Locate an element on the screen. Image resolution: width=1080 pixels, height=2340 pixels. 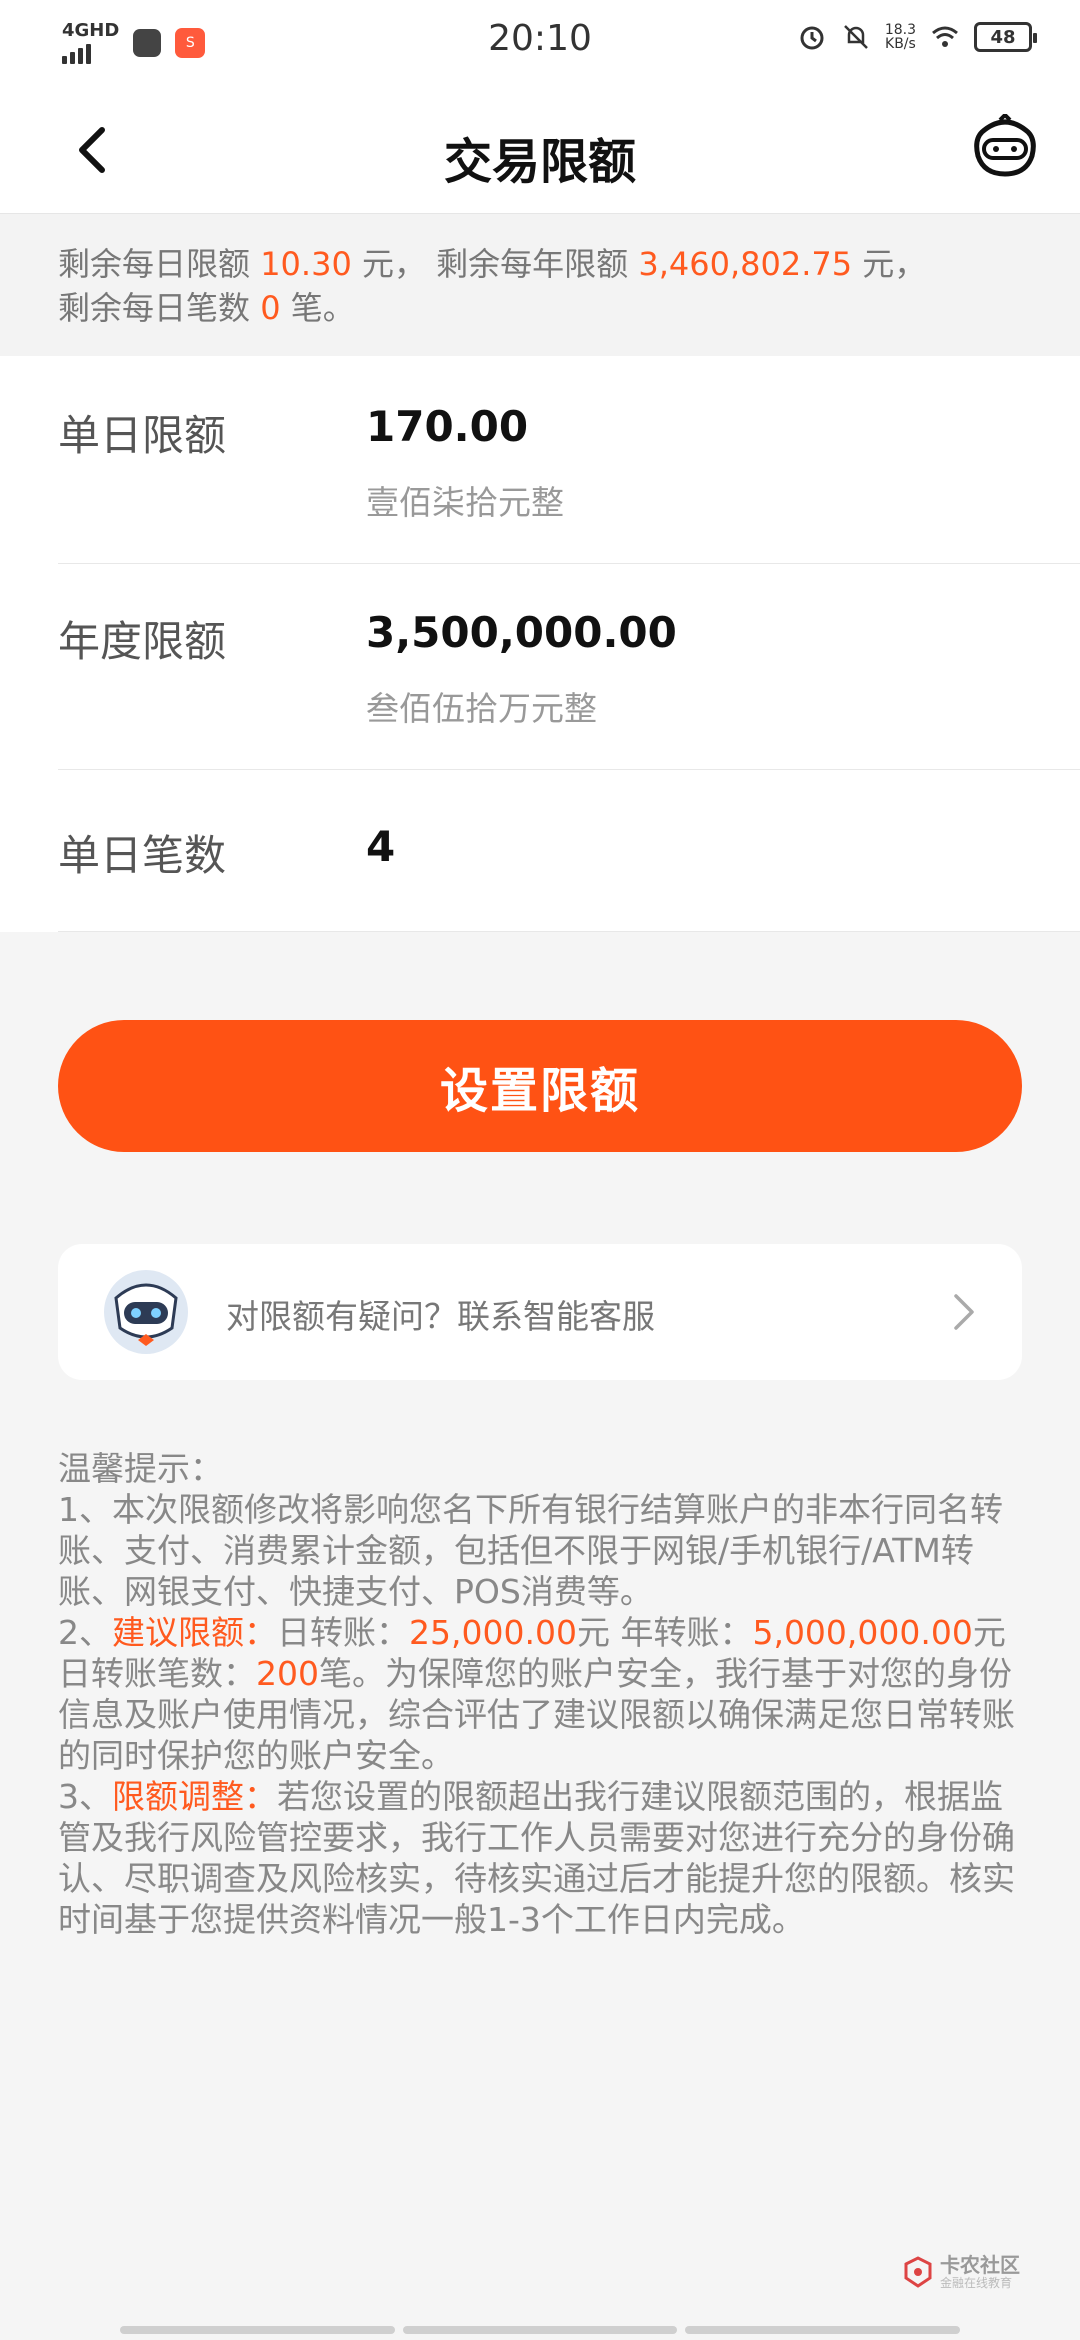
daily-remaining-label: 剩余每日限额 is located at coordinates (154, 264).